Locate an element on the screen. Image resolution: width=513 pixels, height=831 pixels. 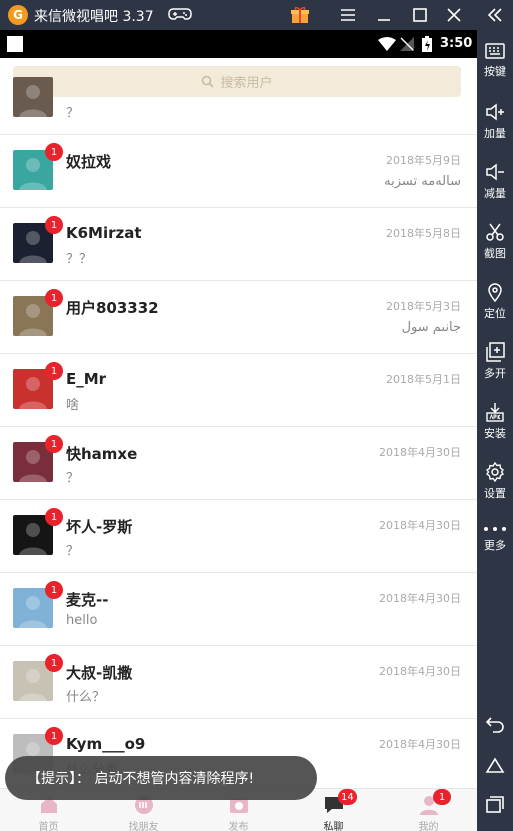
conversation-row: 1 K6Mirzat ？？ 2018年5月8日 is located at coordinates (238, 244).